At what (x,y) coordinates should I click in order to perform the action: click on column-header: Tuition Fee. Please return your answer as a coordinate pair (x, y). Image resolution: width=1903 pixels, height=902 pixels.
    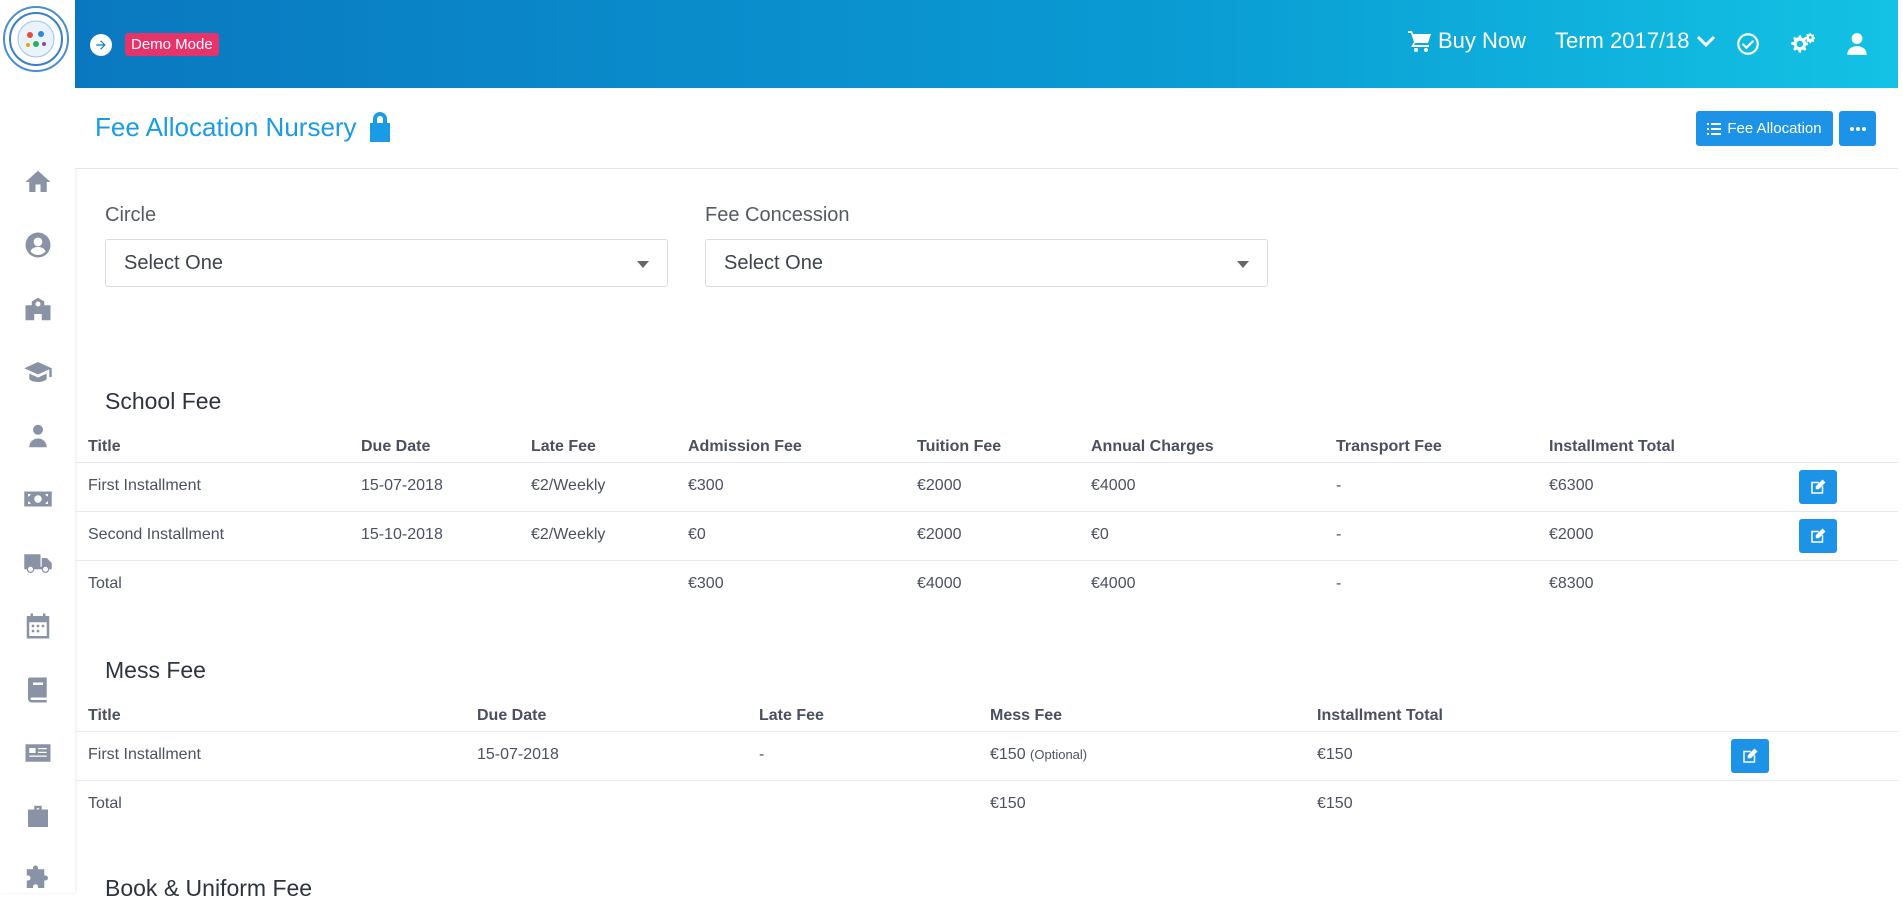
    Looking at the image, I should click on (959, 446).